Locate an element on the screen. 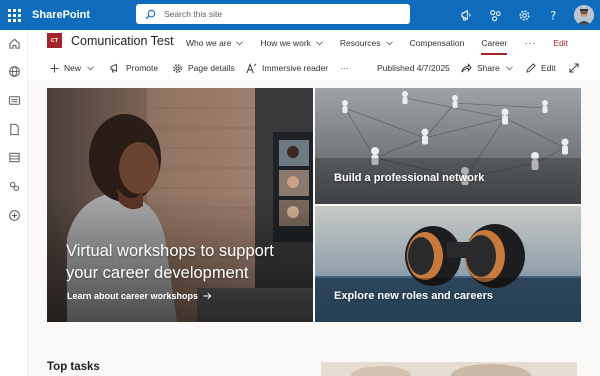 Image resolution: width=600 pixels, height=376 pixels. bottom-image is located at coordinates (449, 369).